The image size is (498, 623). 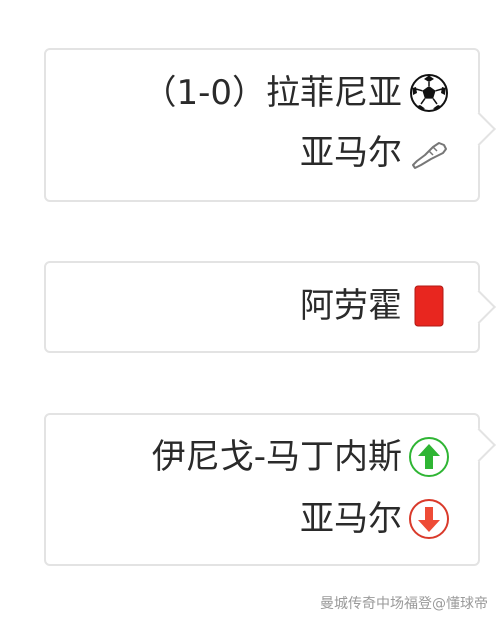 I want to click on assist-player-text: 亚马尔, so click(x=351, y=153).